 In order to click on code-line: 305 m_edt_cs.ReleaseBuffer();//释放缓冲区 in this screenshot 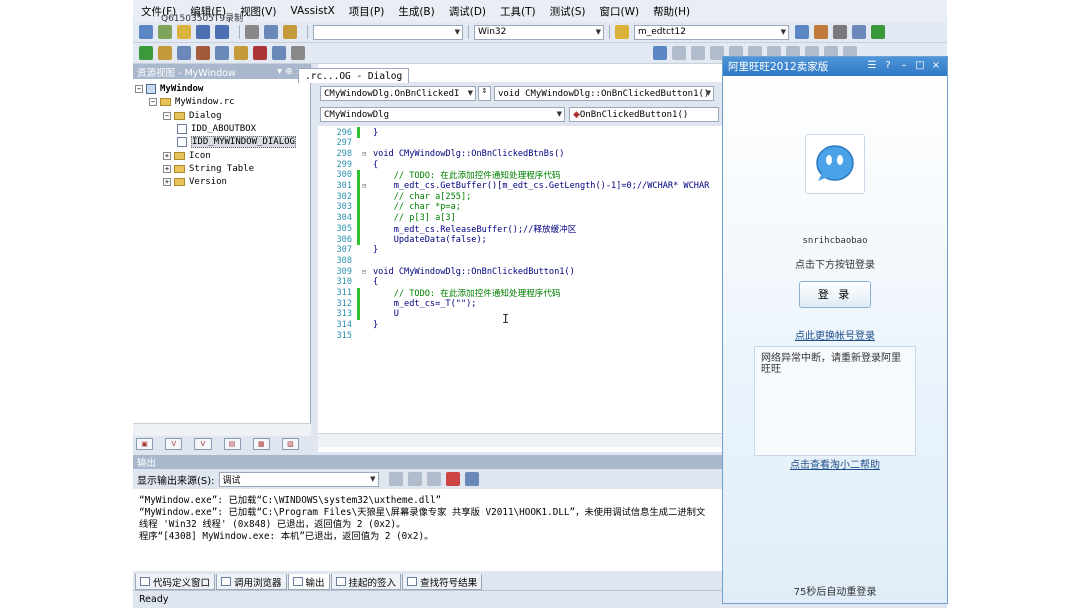, I will do `click(520, 229)`.